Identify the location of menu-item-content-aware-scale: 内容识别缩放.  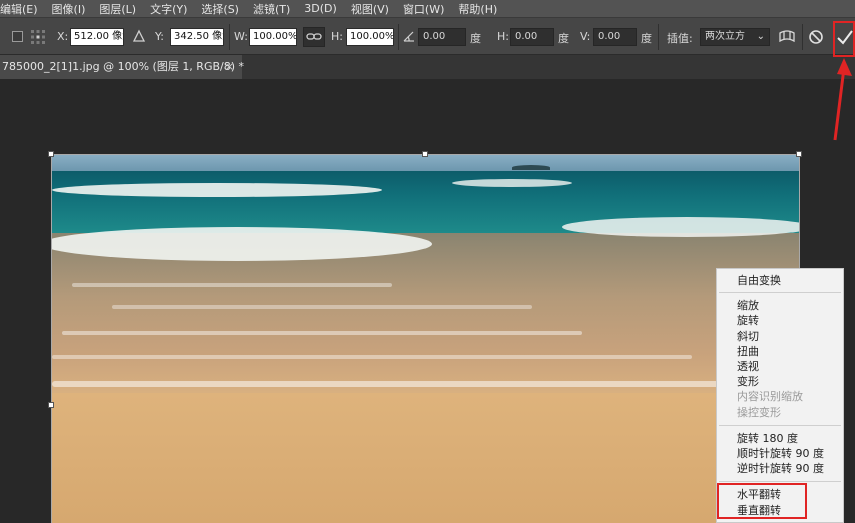
(770, 396).